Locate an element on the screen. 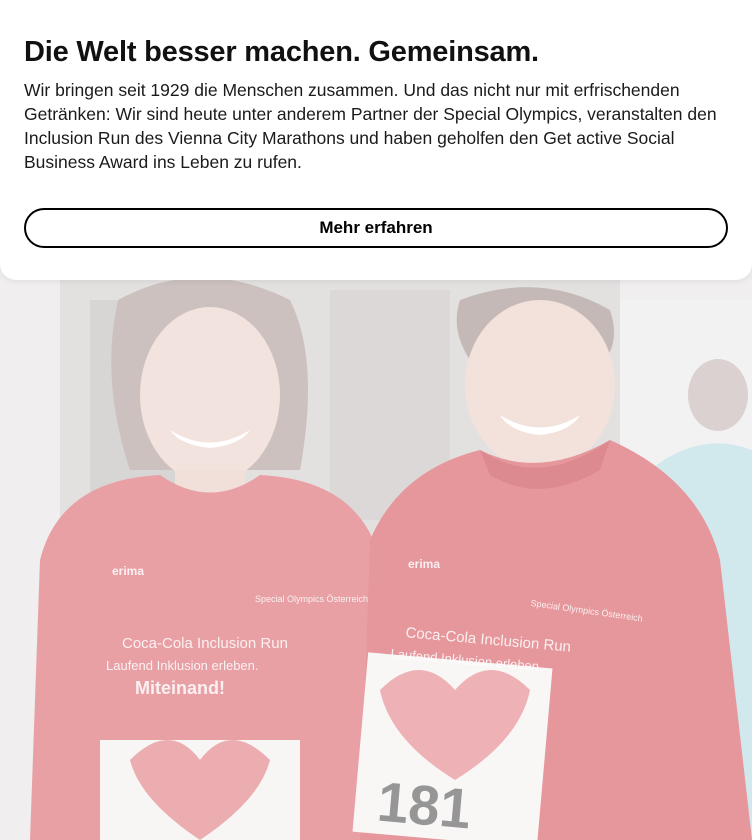 This screenshot has width=752, height=840. more-info-button: Mehr erfahren is located at coordinates (376, 228).